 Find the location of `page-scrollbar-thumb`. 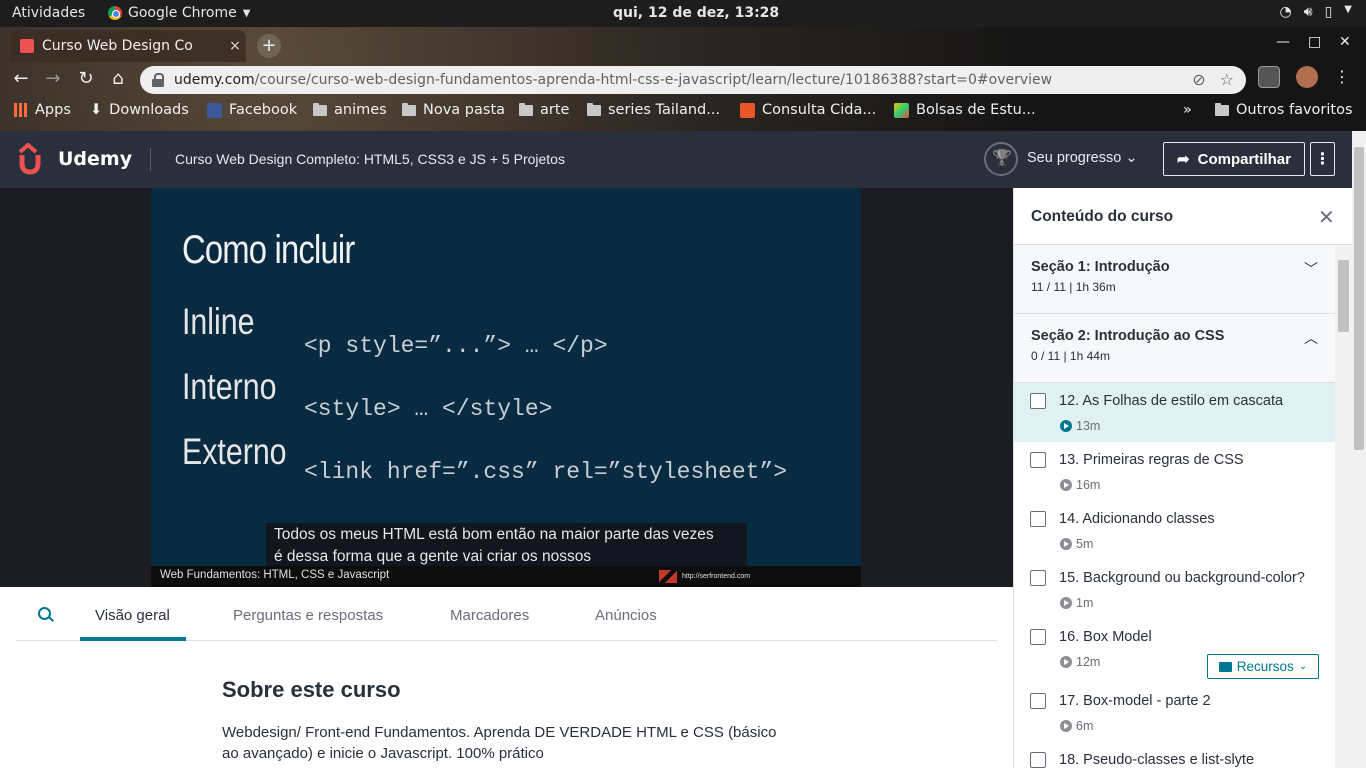

page-scrollbar-thumb is located at coordinates (1359, 298).